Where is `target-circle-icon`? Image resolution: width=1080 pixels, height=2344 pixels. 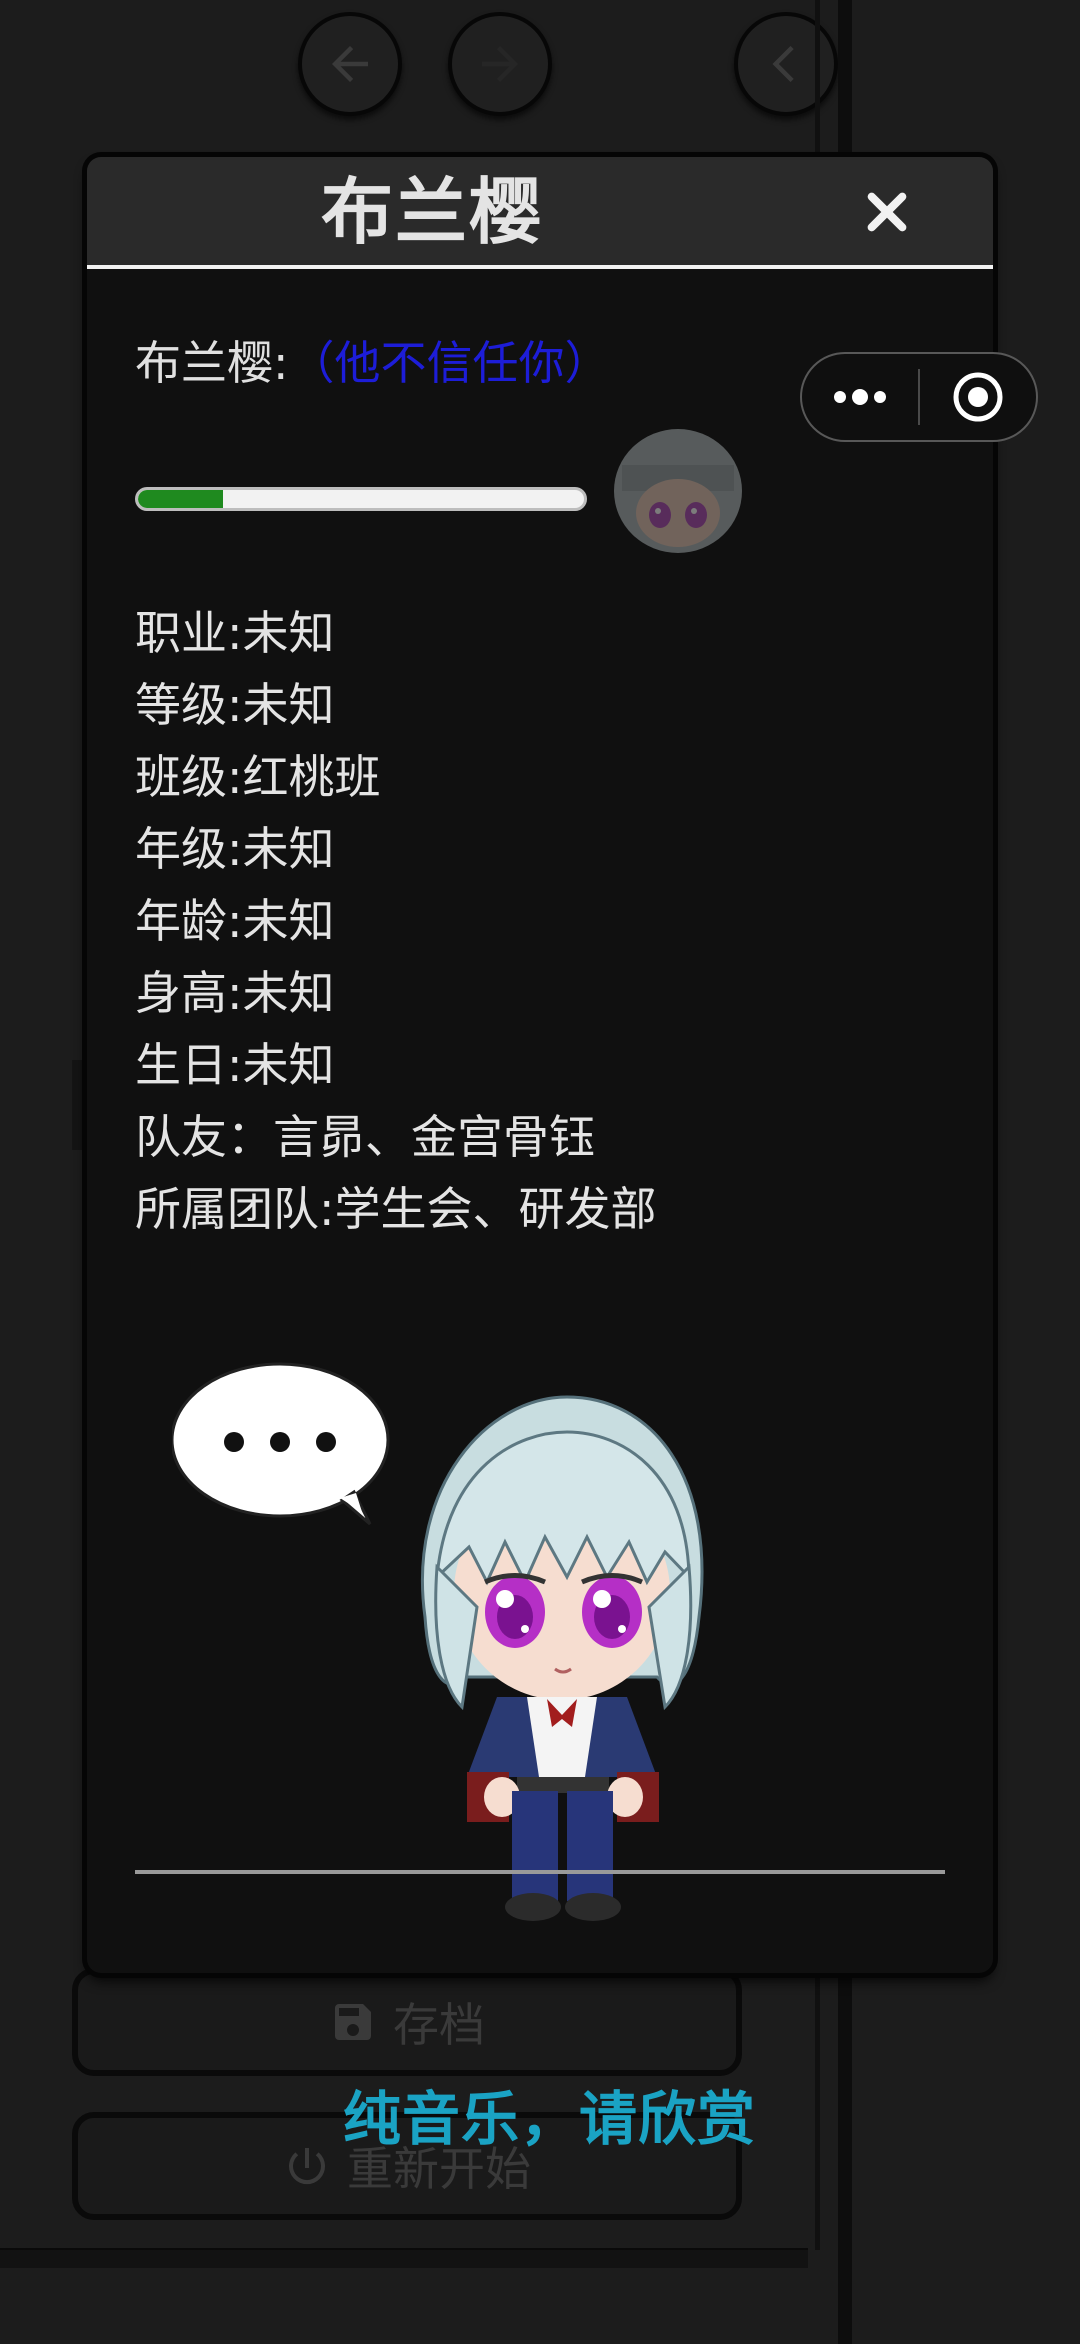
target-circle-icon is located at coordinates (978, 397).